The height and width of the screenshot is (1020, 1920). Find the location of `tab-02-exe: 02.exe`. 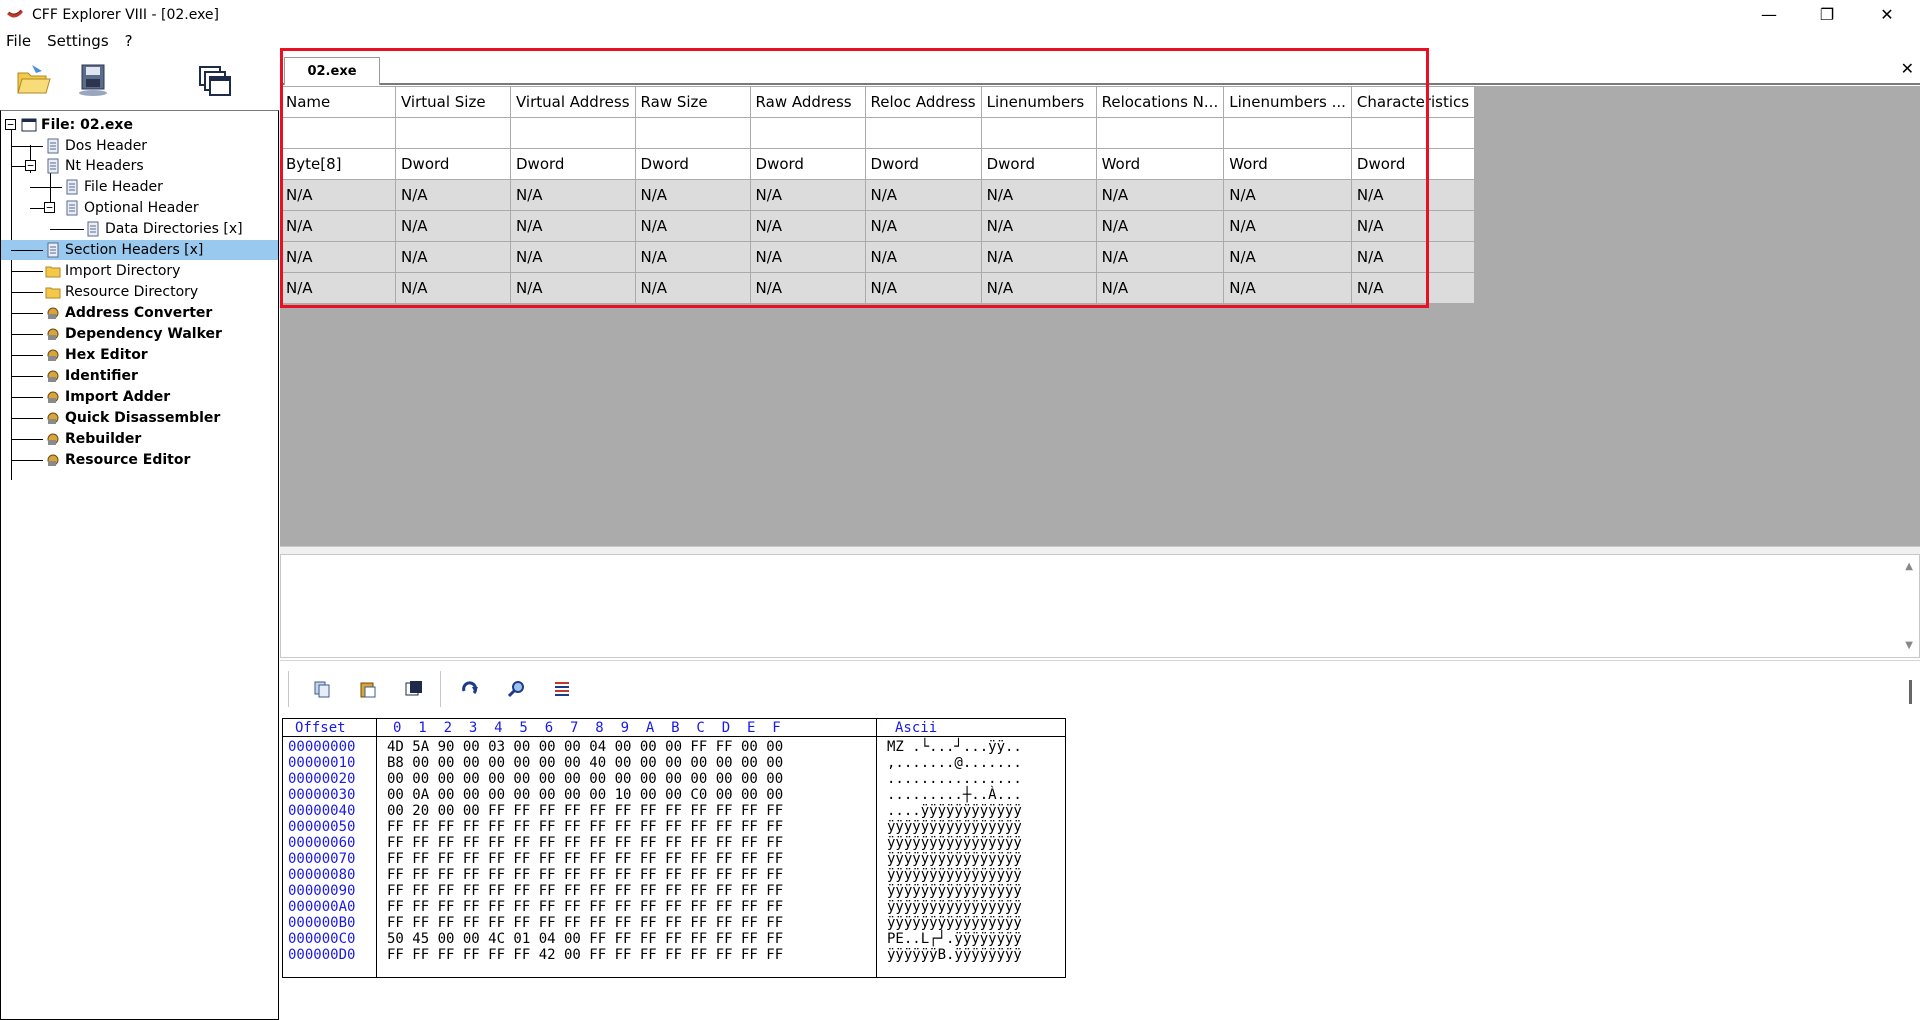

tab-02-exe: 02.exe is located at coordinates (332, 71).